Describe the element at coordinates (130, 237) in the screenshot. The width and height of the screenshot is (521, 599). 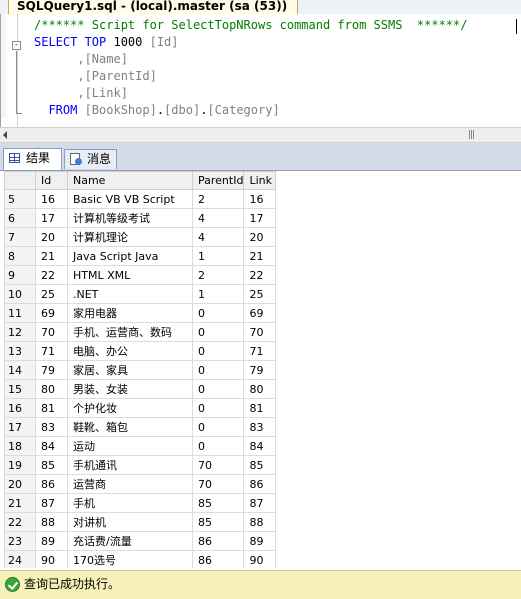
I see `name-cell: 计算机理论` at that location.